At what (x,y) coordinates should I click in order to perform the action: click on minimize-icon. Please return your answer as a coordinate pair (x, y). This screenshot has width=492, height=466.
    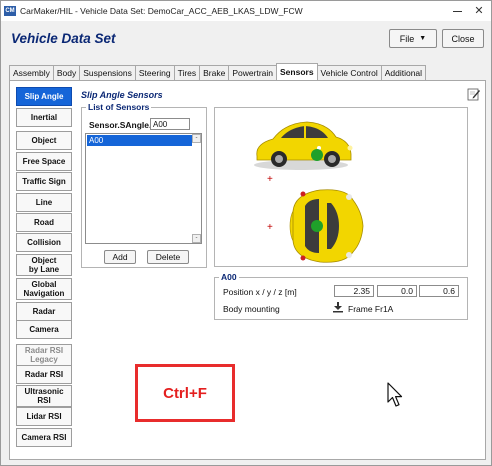
    Looking at the image, I should click on (457, 11).